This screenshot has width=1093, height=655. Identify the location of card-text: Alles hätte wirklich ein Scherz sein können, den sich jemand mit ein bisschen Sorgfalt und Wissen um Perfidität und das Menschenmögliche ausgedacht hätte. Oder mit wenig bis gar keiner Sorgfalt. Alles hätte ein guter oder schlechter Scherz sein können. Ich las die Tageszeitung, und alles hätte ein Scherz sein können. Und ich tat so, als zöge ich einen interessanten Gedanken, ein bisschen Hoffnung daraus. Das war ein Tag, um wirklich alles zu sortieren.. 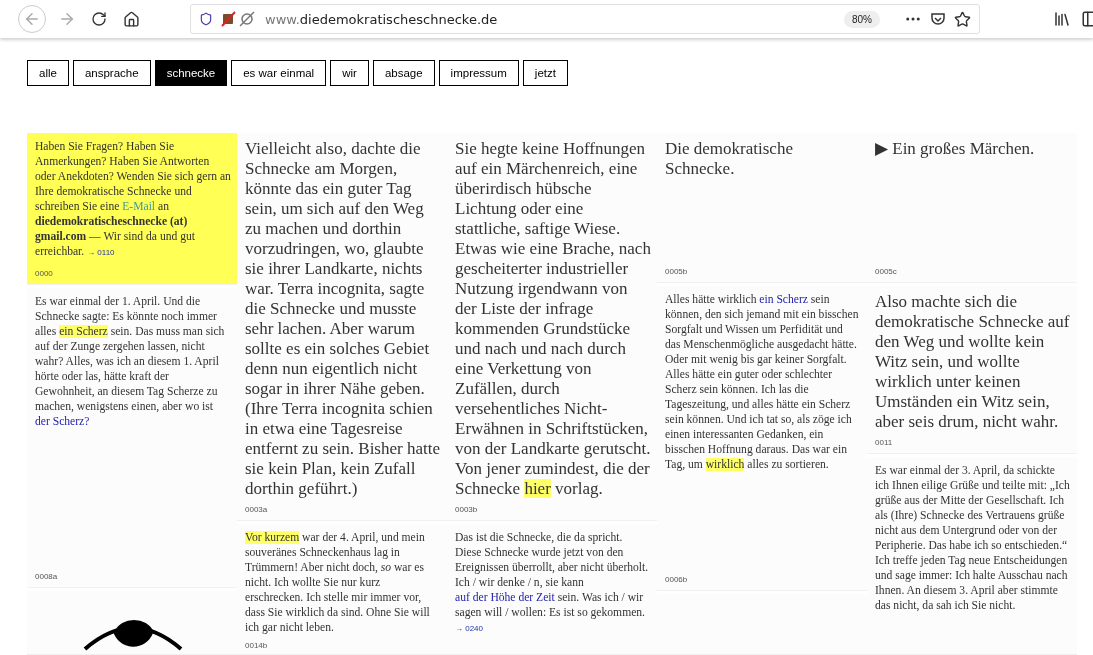
(762, 382).